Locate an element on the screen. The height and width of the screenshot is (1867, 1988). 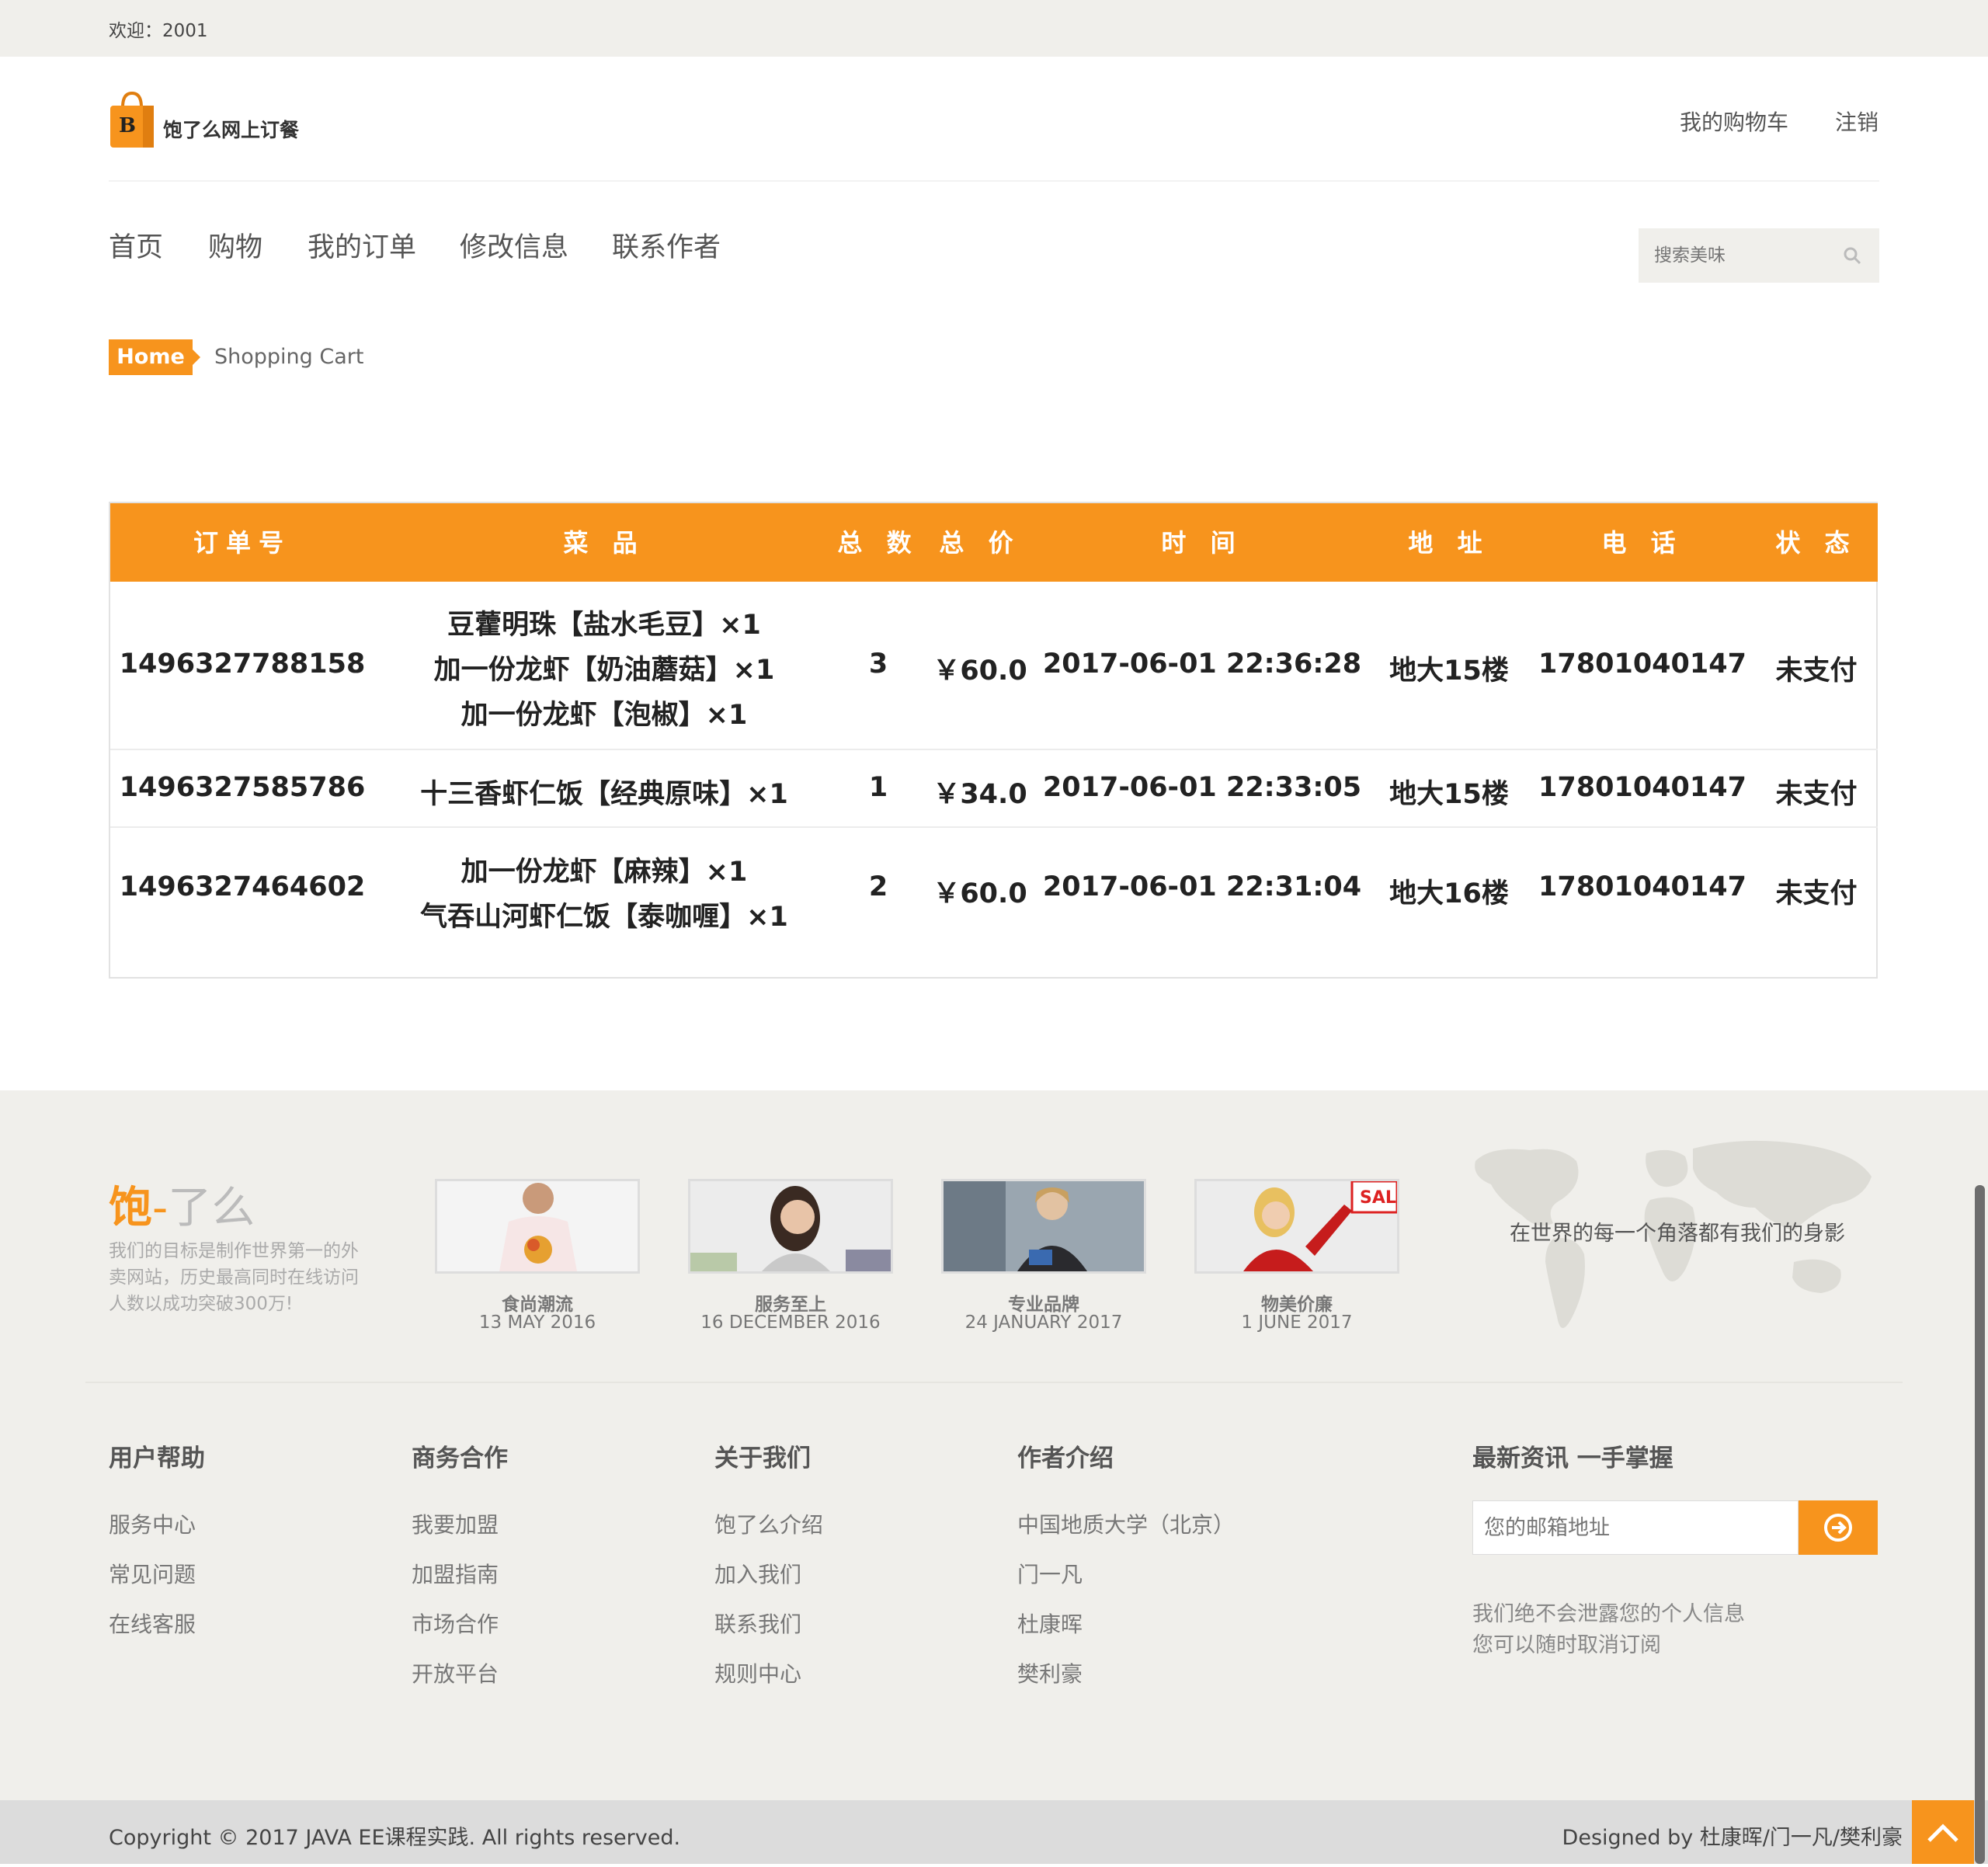
col-title-user-help: 用户帮助 is located at coordinates (157, 1458).